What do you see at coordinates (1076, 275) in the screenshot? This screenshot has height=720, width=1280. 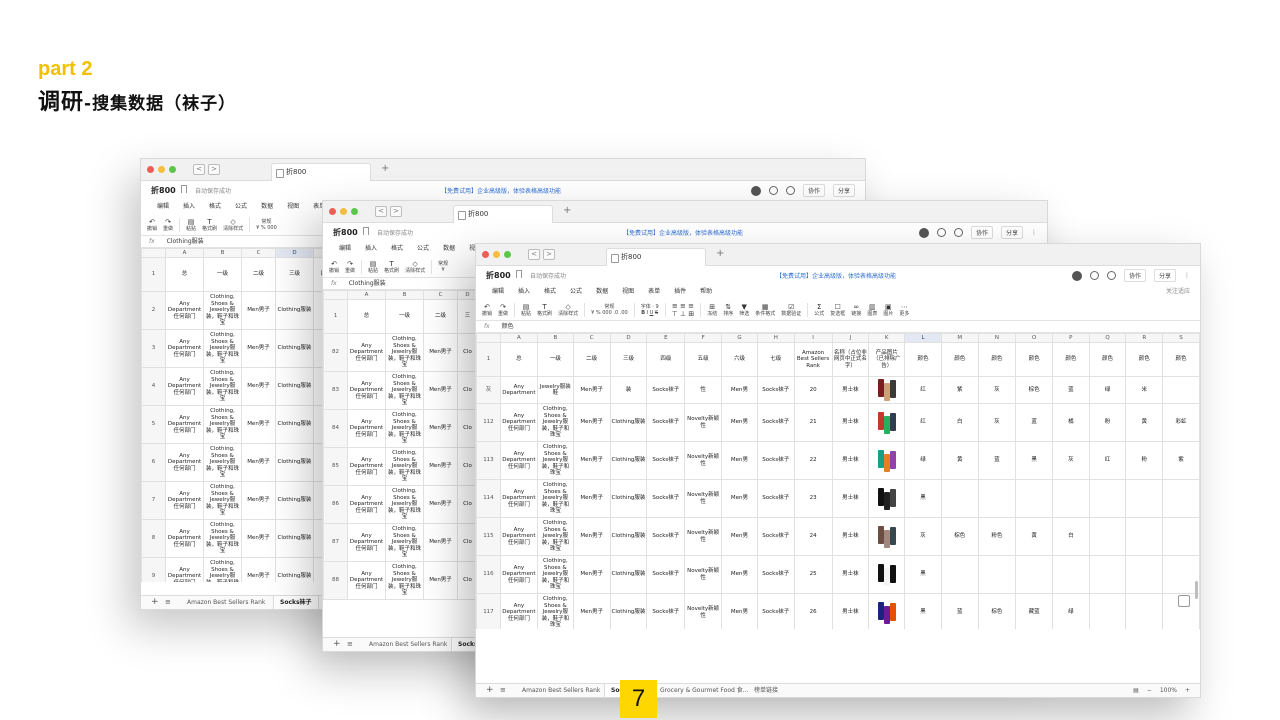 I see `avatar` at bounding box center [1076, 275].